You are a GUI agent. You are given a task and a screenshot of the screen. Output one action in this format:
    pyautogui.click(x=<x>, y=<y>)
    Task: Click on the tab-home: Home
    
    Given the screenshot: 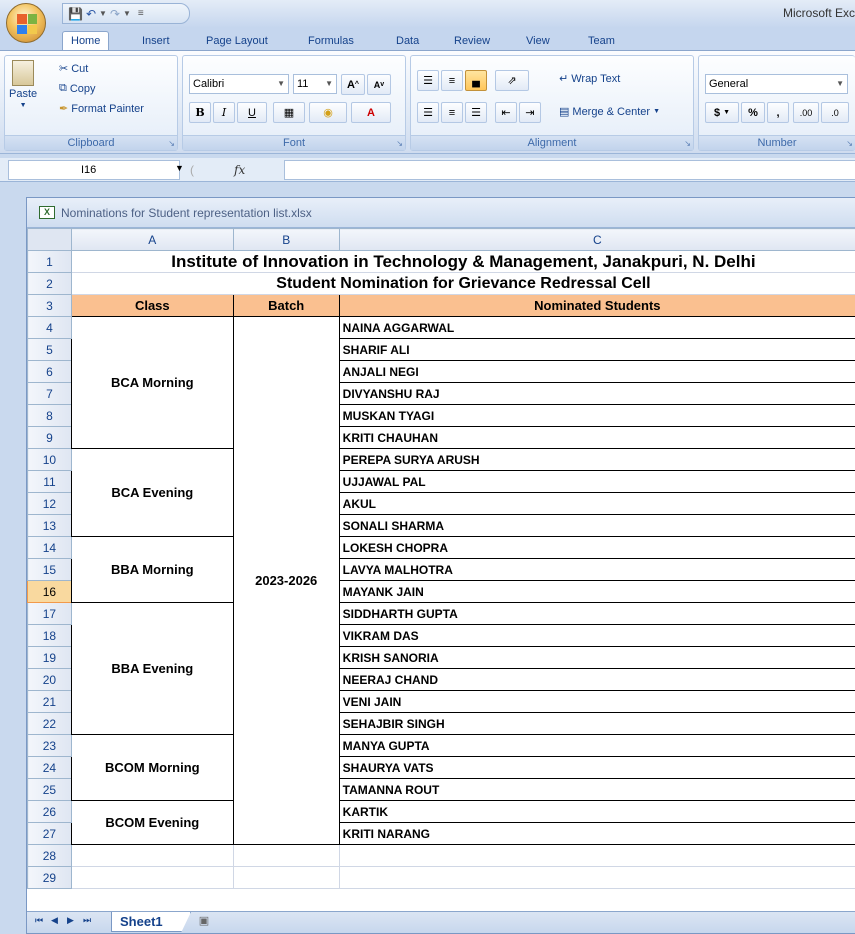 What is the action you would take?
    pyautogui.click(x=86, y=41)
    